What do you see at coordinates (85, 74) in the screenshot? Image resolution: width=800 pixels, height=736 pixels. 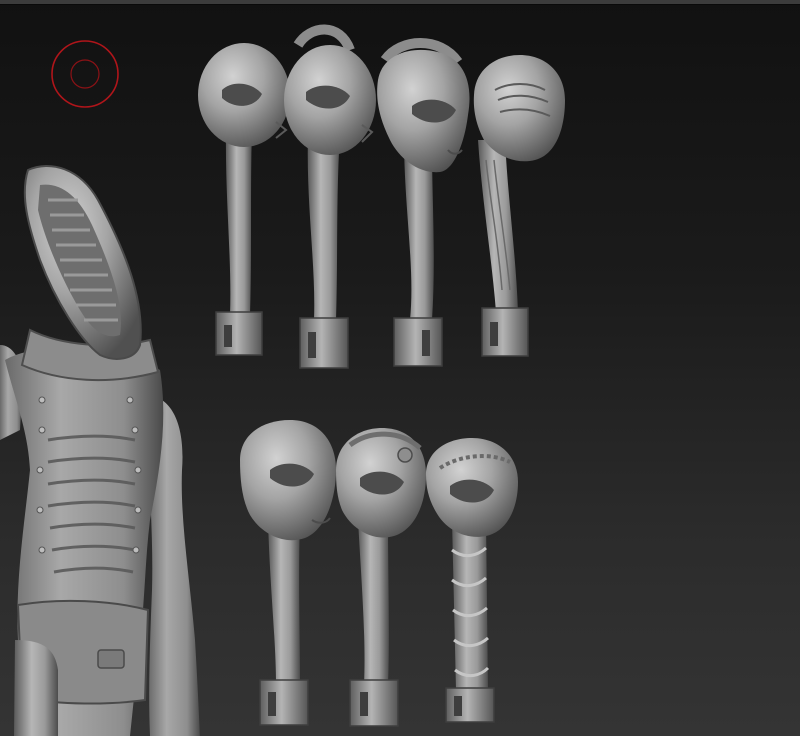 I see `target-circle-icon` at bounding box center [85, 74].